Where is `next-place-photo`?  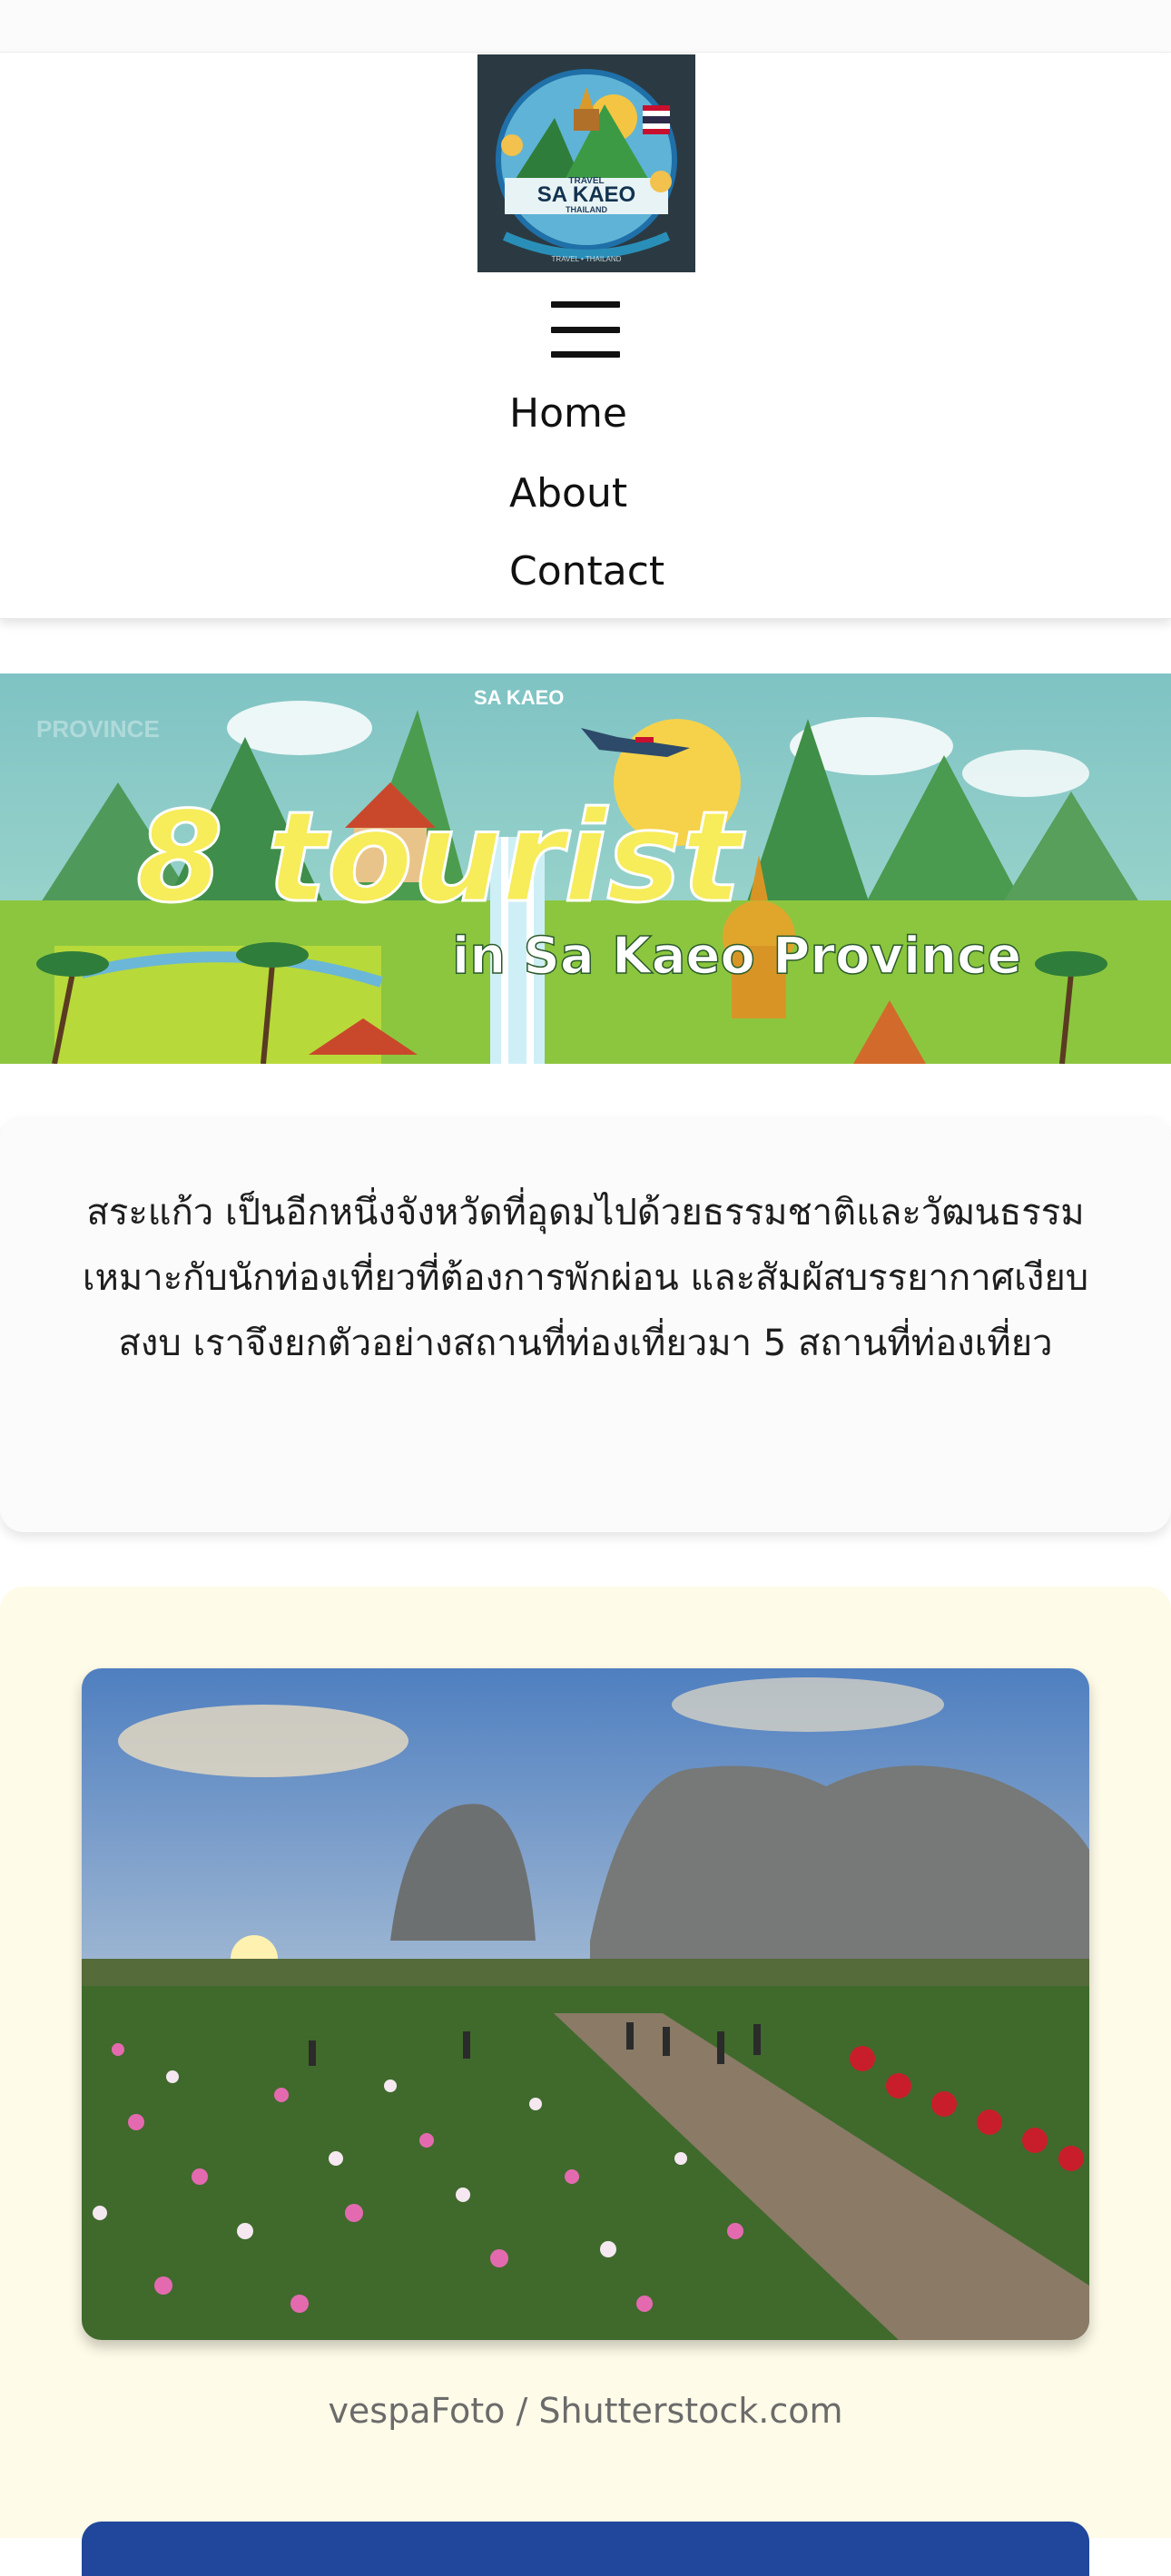
next-place-photo is located at coordinates (586, 2549).